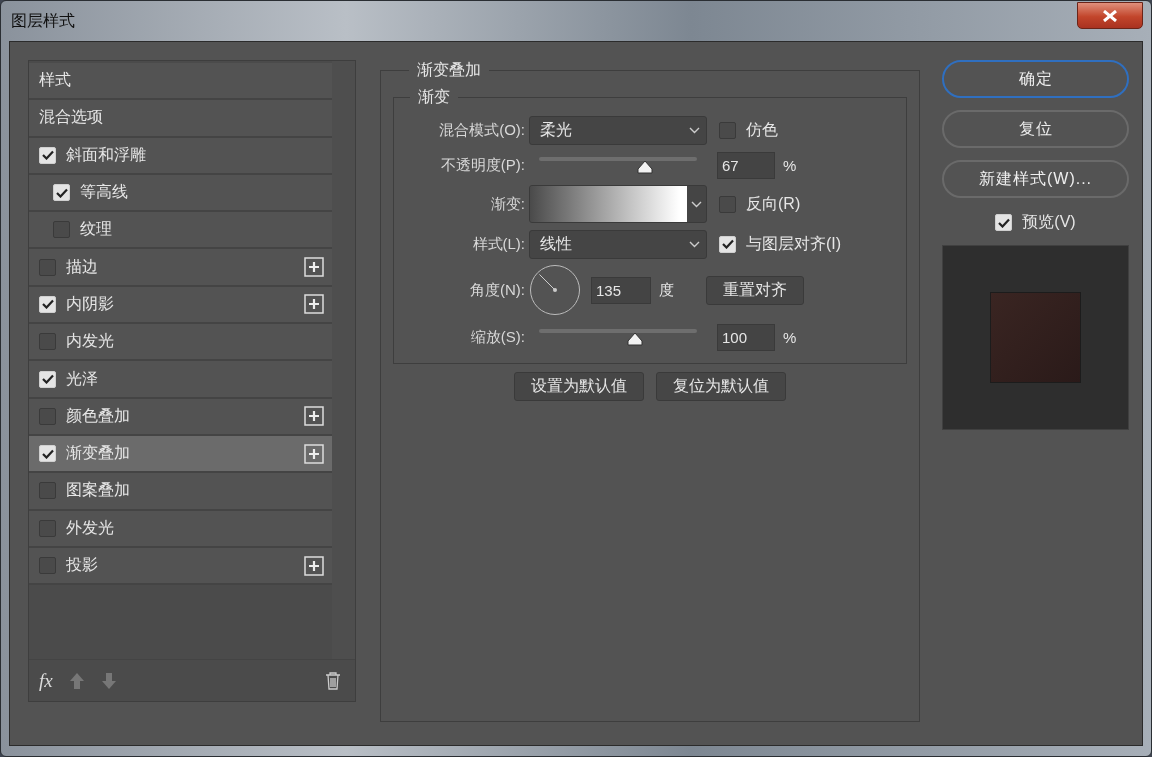  I want to click on style-list-item: 颜色叠加, so click(180, 417).